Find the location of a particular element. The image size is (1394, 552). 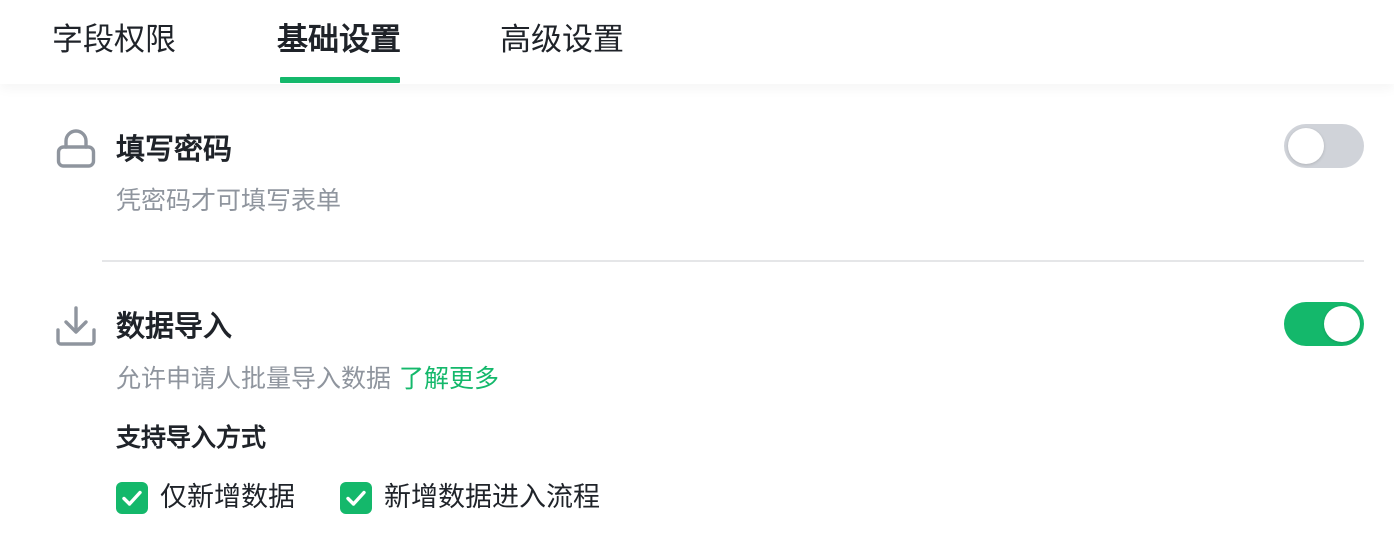

import-methods-heading: 支持导入方式 is located at coordinates (191, 437).